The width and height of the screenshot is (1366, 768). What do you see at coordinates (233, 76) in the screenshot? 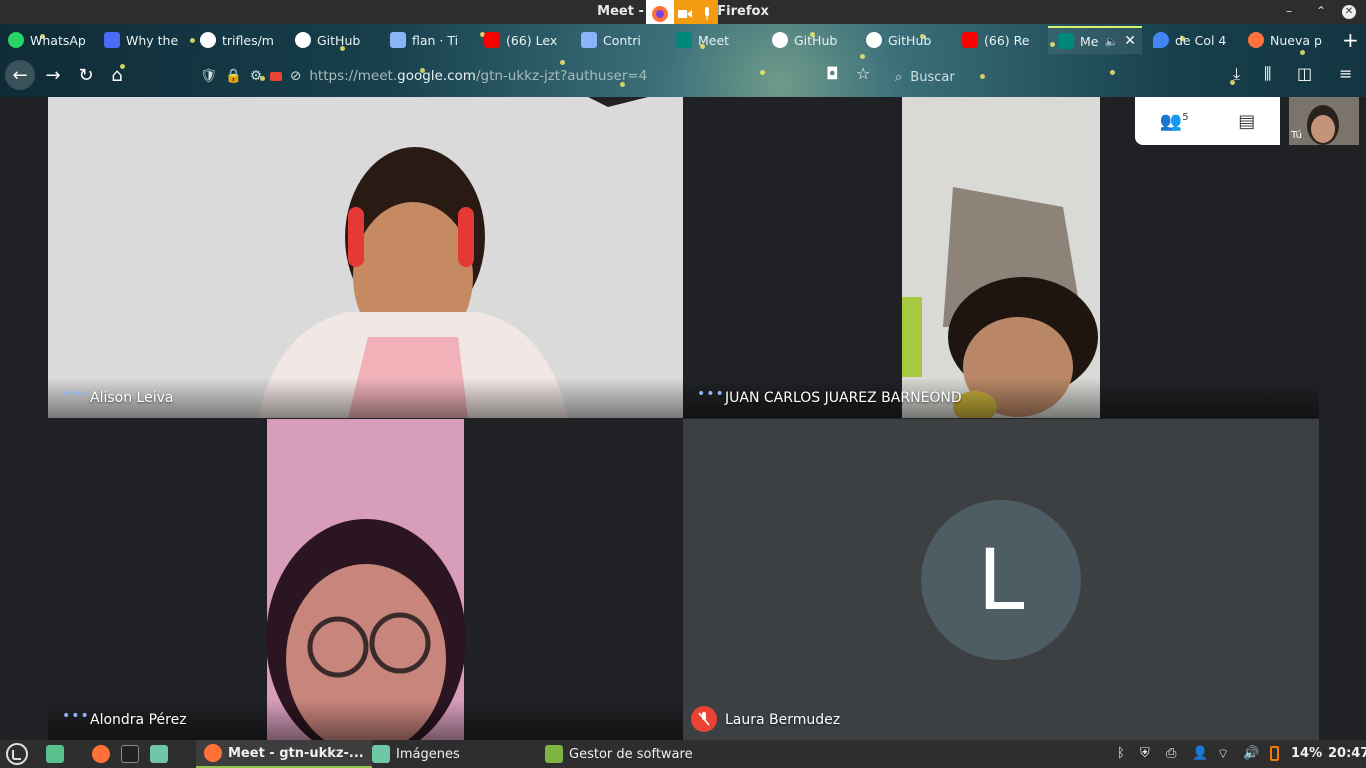
I see `lock-icon: 🔒` at bounding box center [233, 76].